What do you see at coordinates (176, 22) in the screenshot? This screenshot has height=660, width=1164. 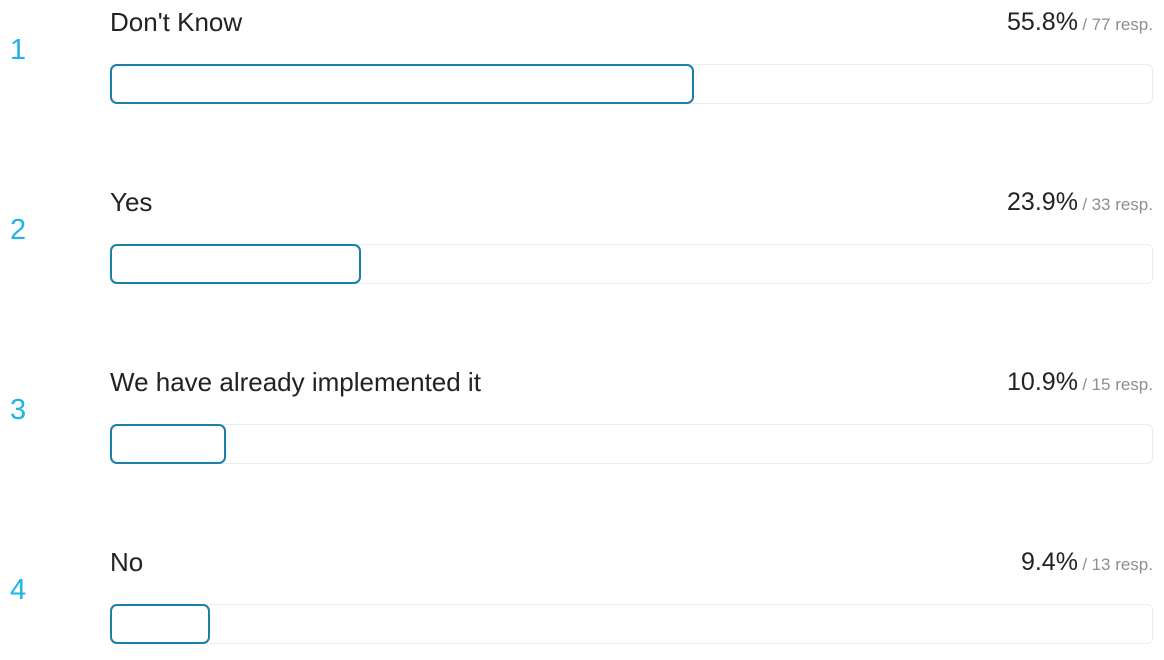 I see `category-label: Don't Know` at bounding box center [176, 22].